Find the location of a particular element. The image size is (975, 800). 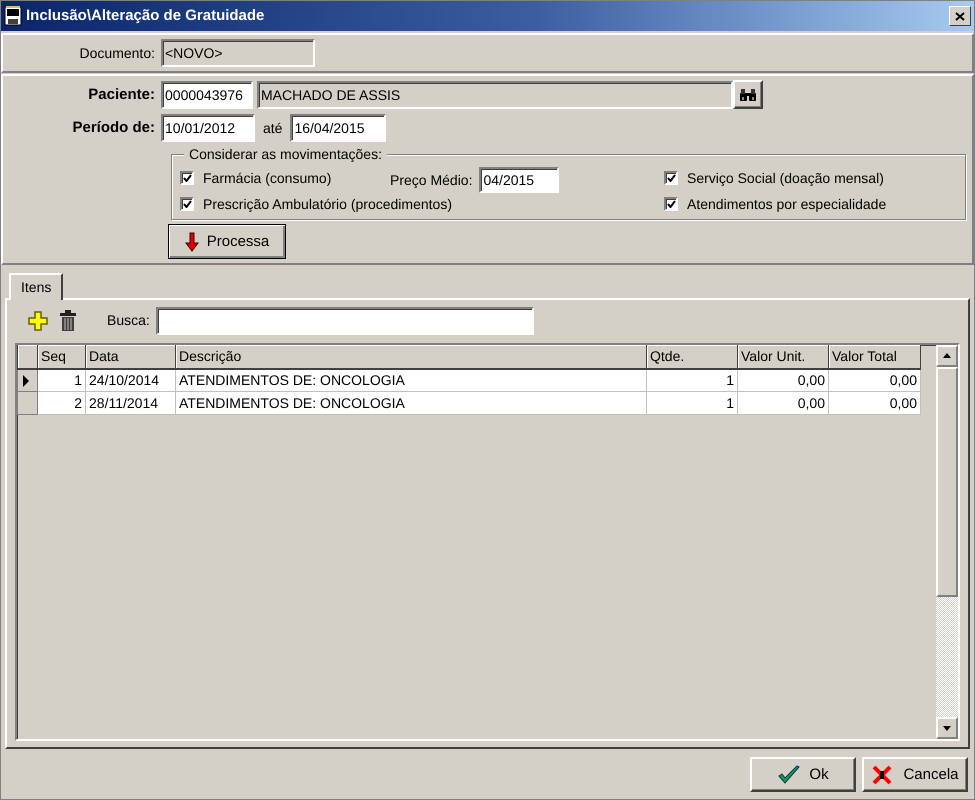

group-title: Considerar as movimentações: is located at coordinates (285, 154).